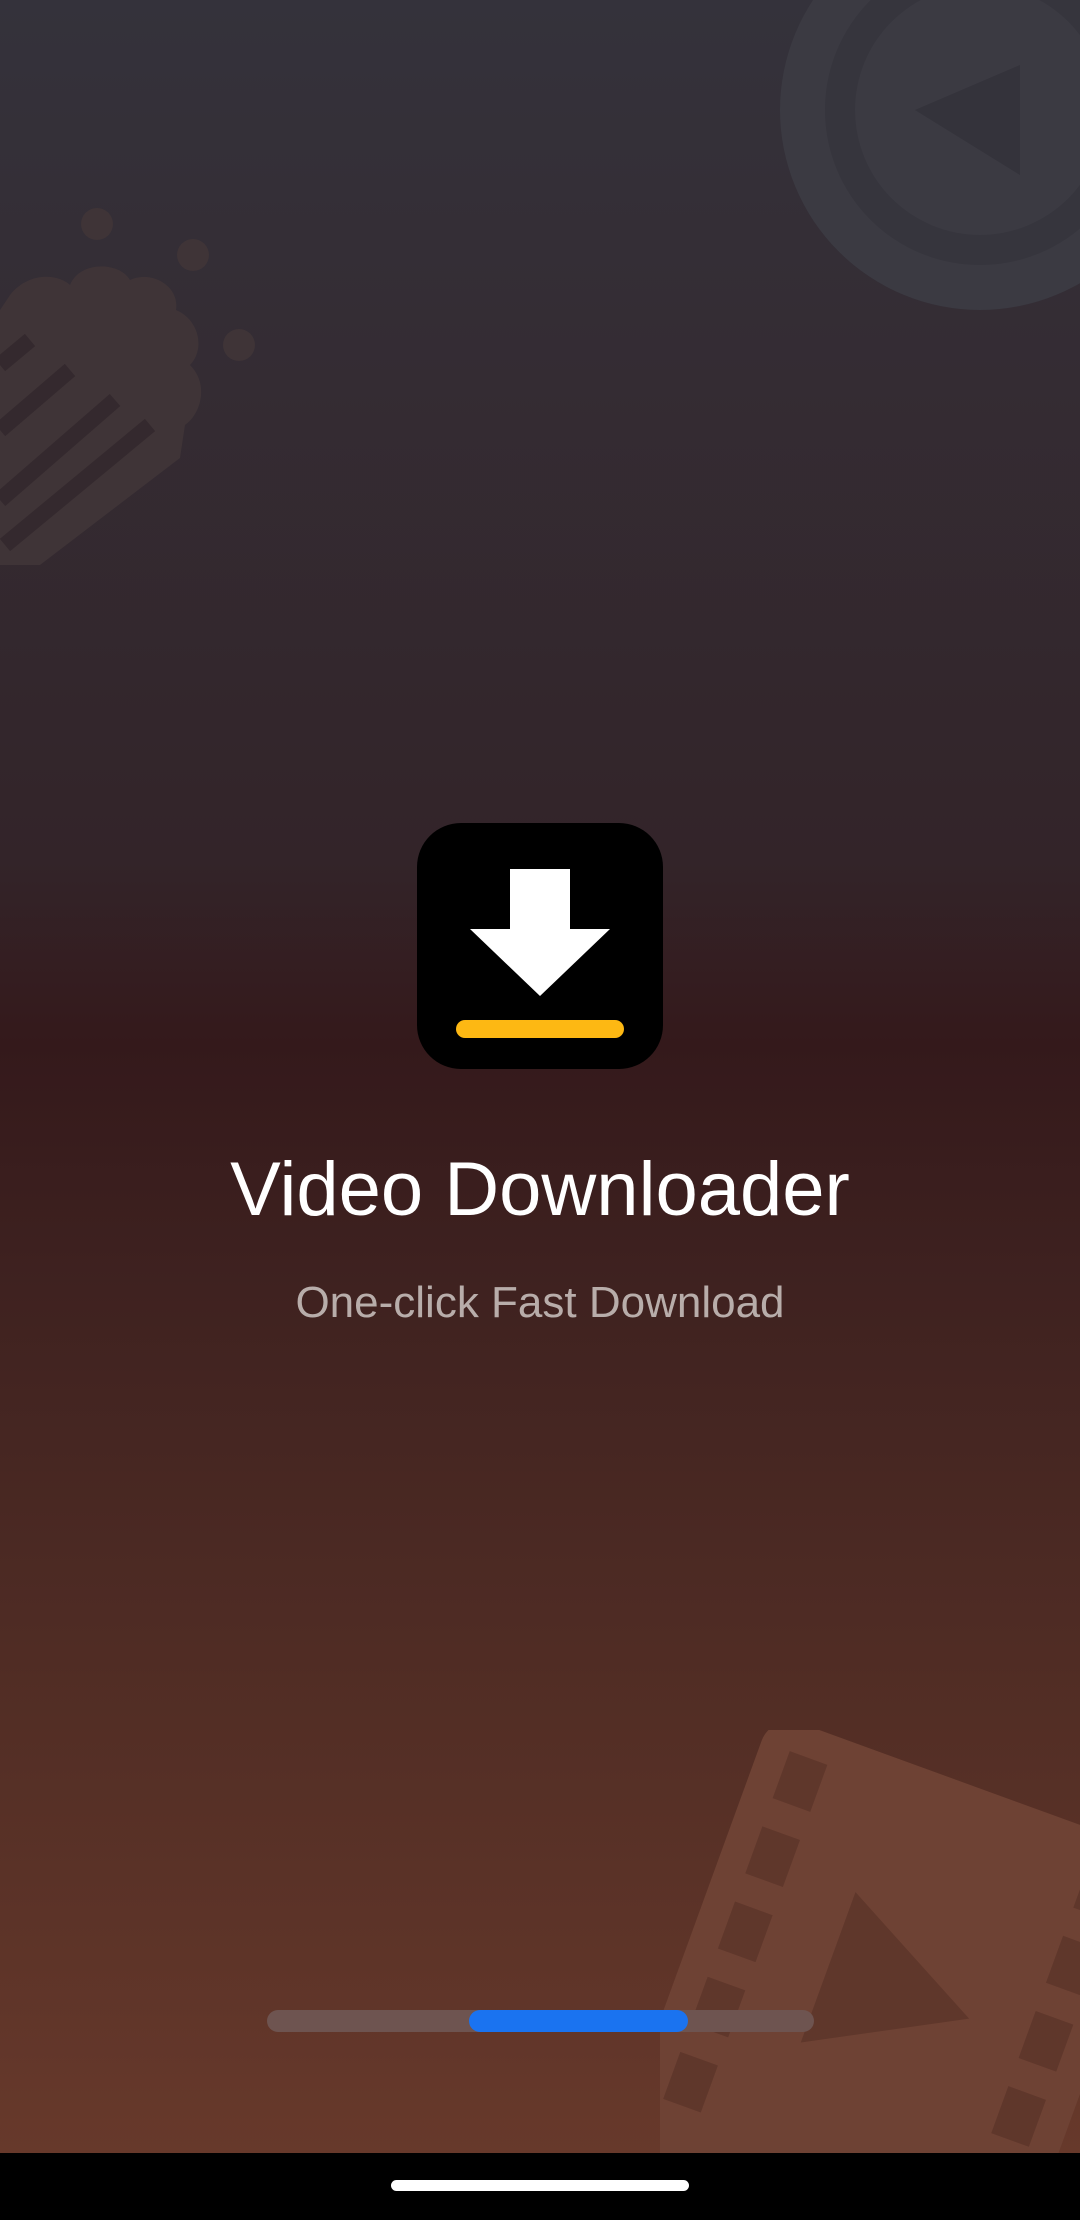  Describe the element at coordinates (579, 2021) in the screenshot. I see `loading-progress-indicator` at that location.